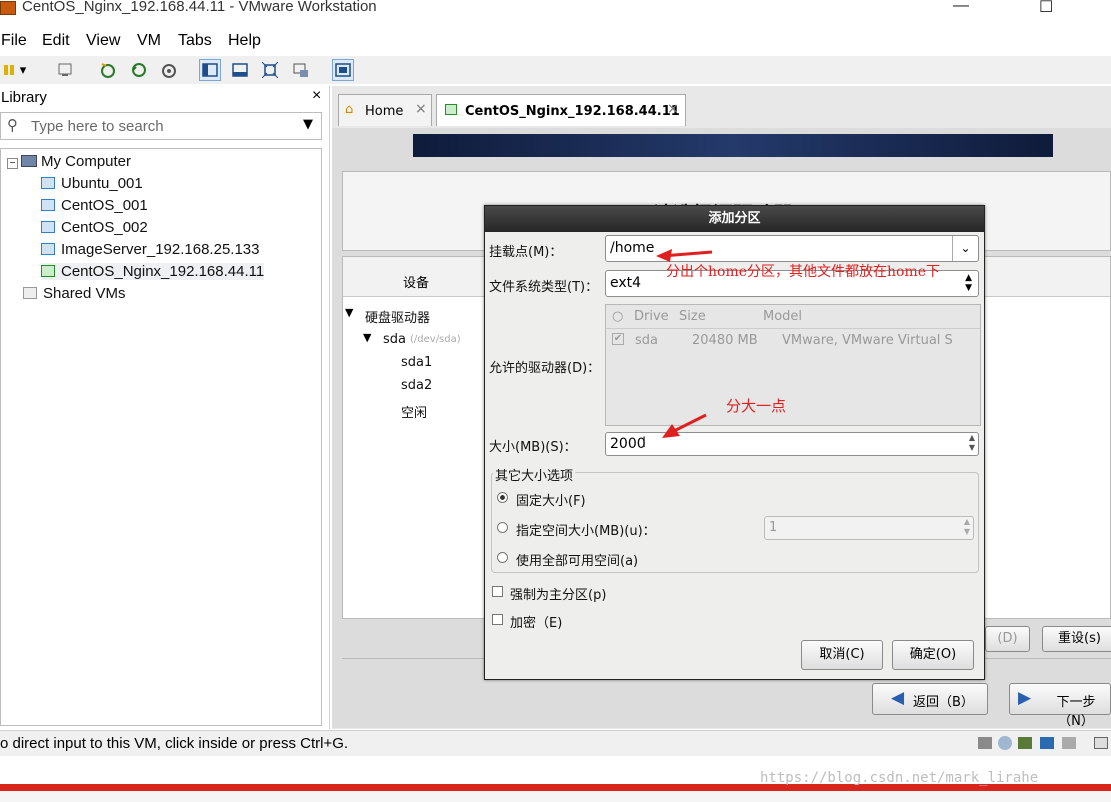 Image resolution: width=1111 pixels, height=802 pixels. What do you see at coordinates (803, 272) in the screenshot?
I see `annotation-home-note: 分出个home分区，其他文件都放在home下` at bounding box center [803, 272].